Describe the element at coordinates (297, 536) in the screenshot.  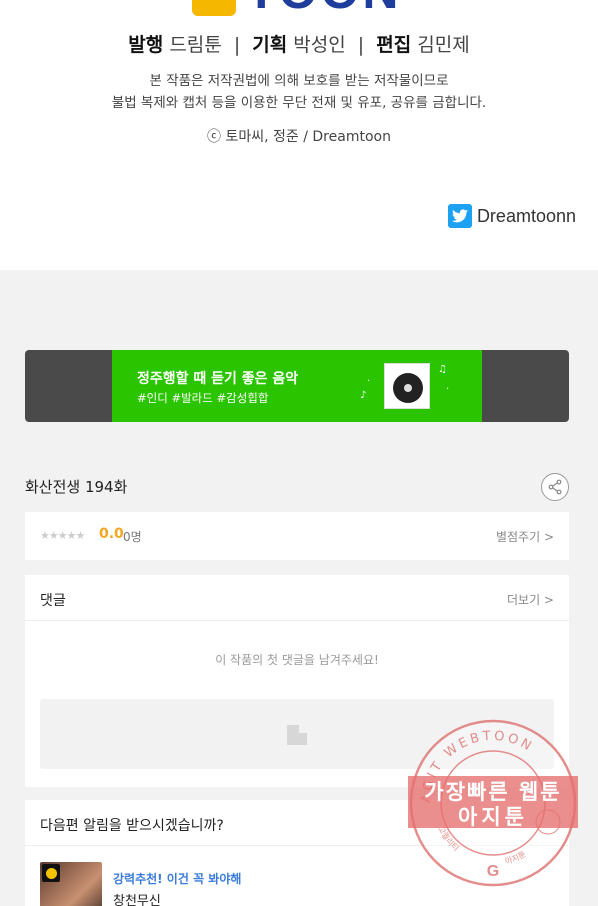
I see `rating-panel: ★★★★★ 0.0 0명 별점주기 >` at that location.